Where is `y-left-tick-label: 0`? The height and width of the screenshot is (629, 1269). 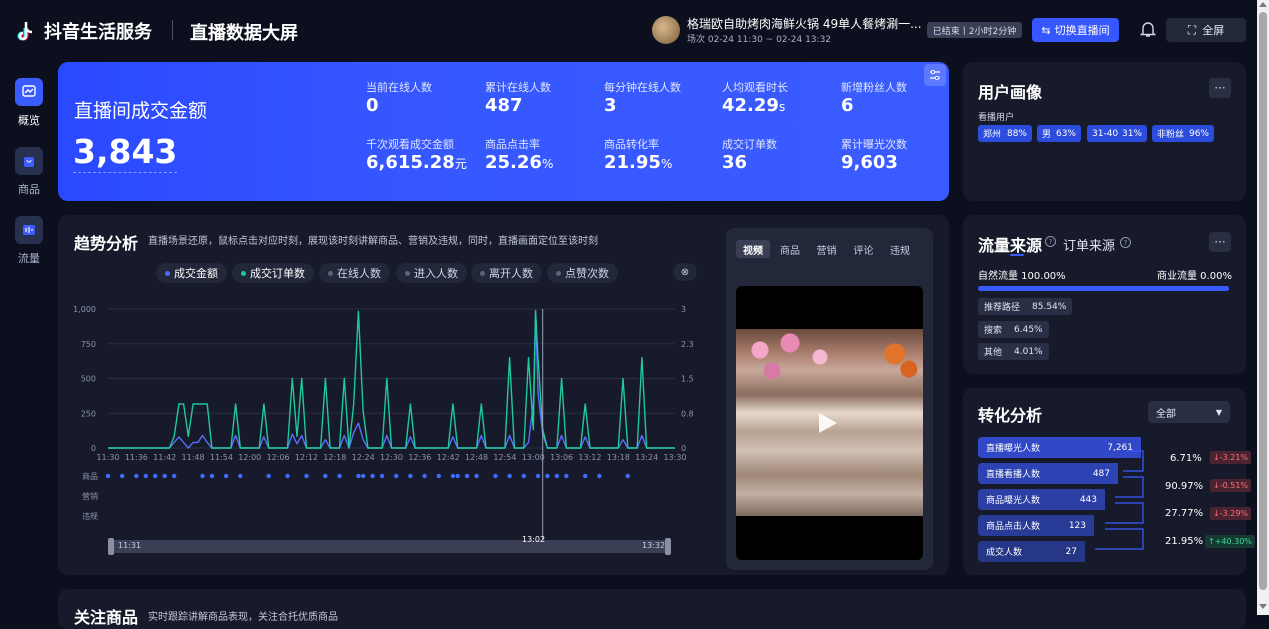
y-left-tick-label: 0 is located at coordinates (93, 448).